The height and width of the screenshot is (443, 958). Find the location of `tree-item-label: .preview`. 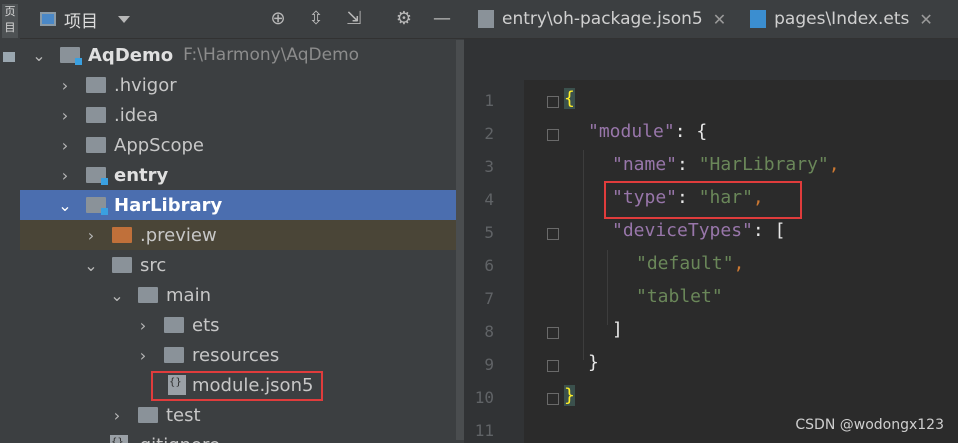

tree-item-label: .preview is located at coordinates (178, 235).